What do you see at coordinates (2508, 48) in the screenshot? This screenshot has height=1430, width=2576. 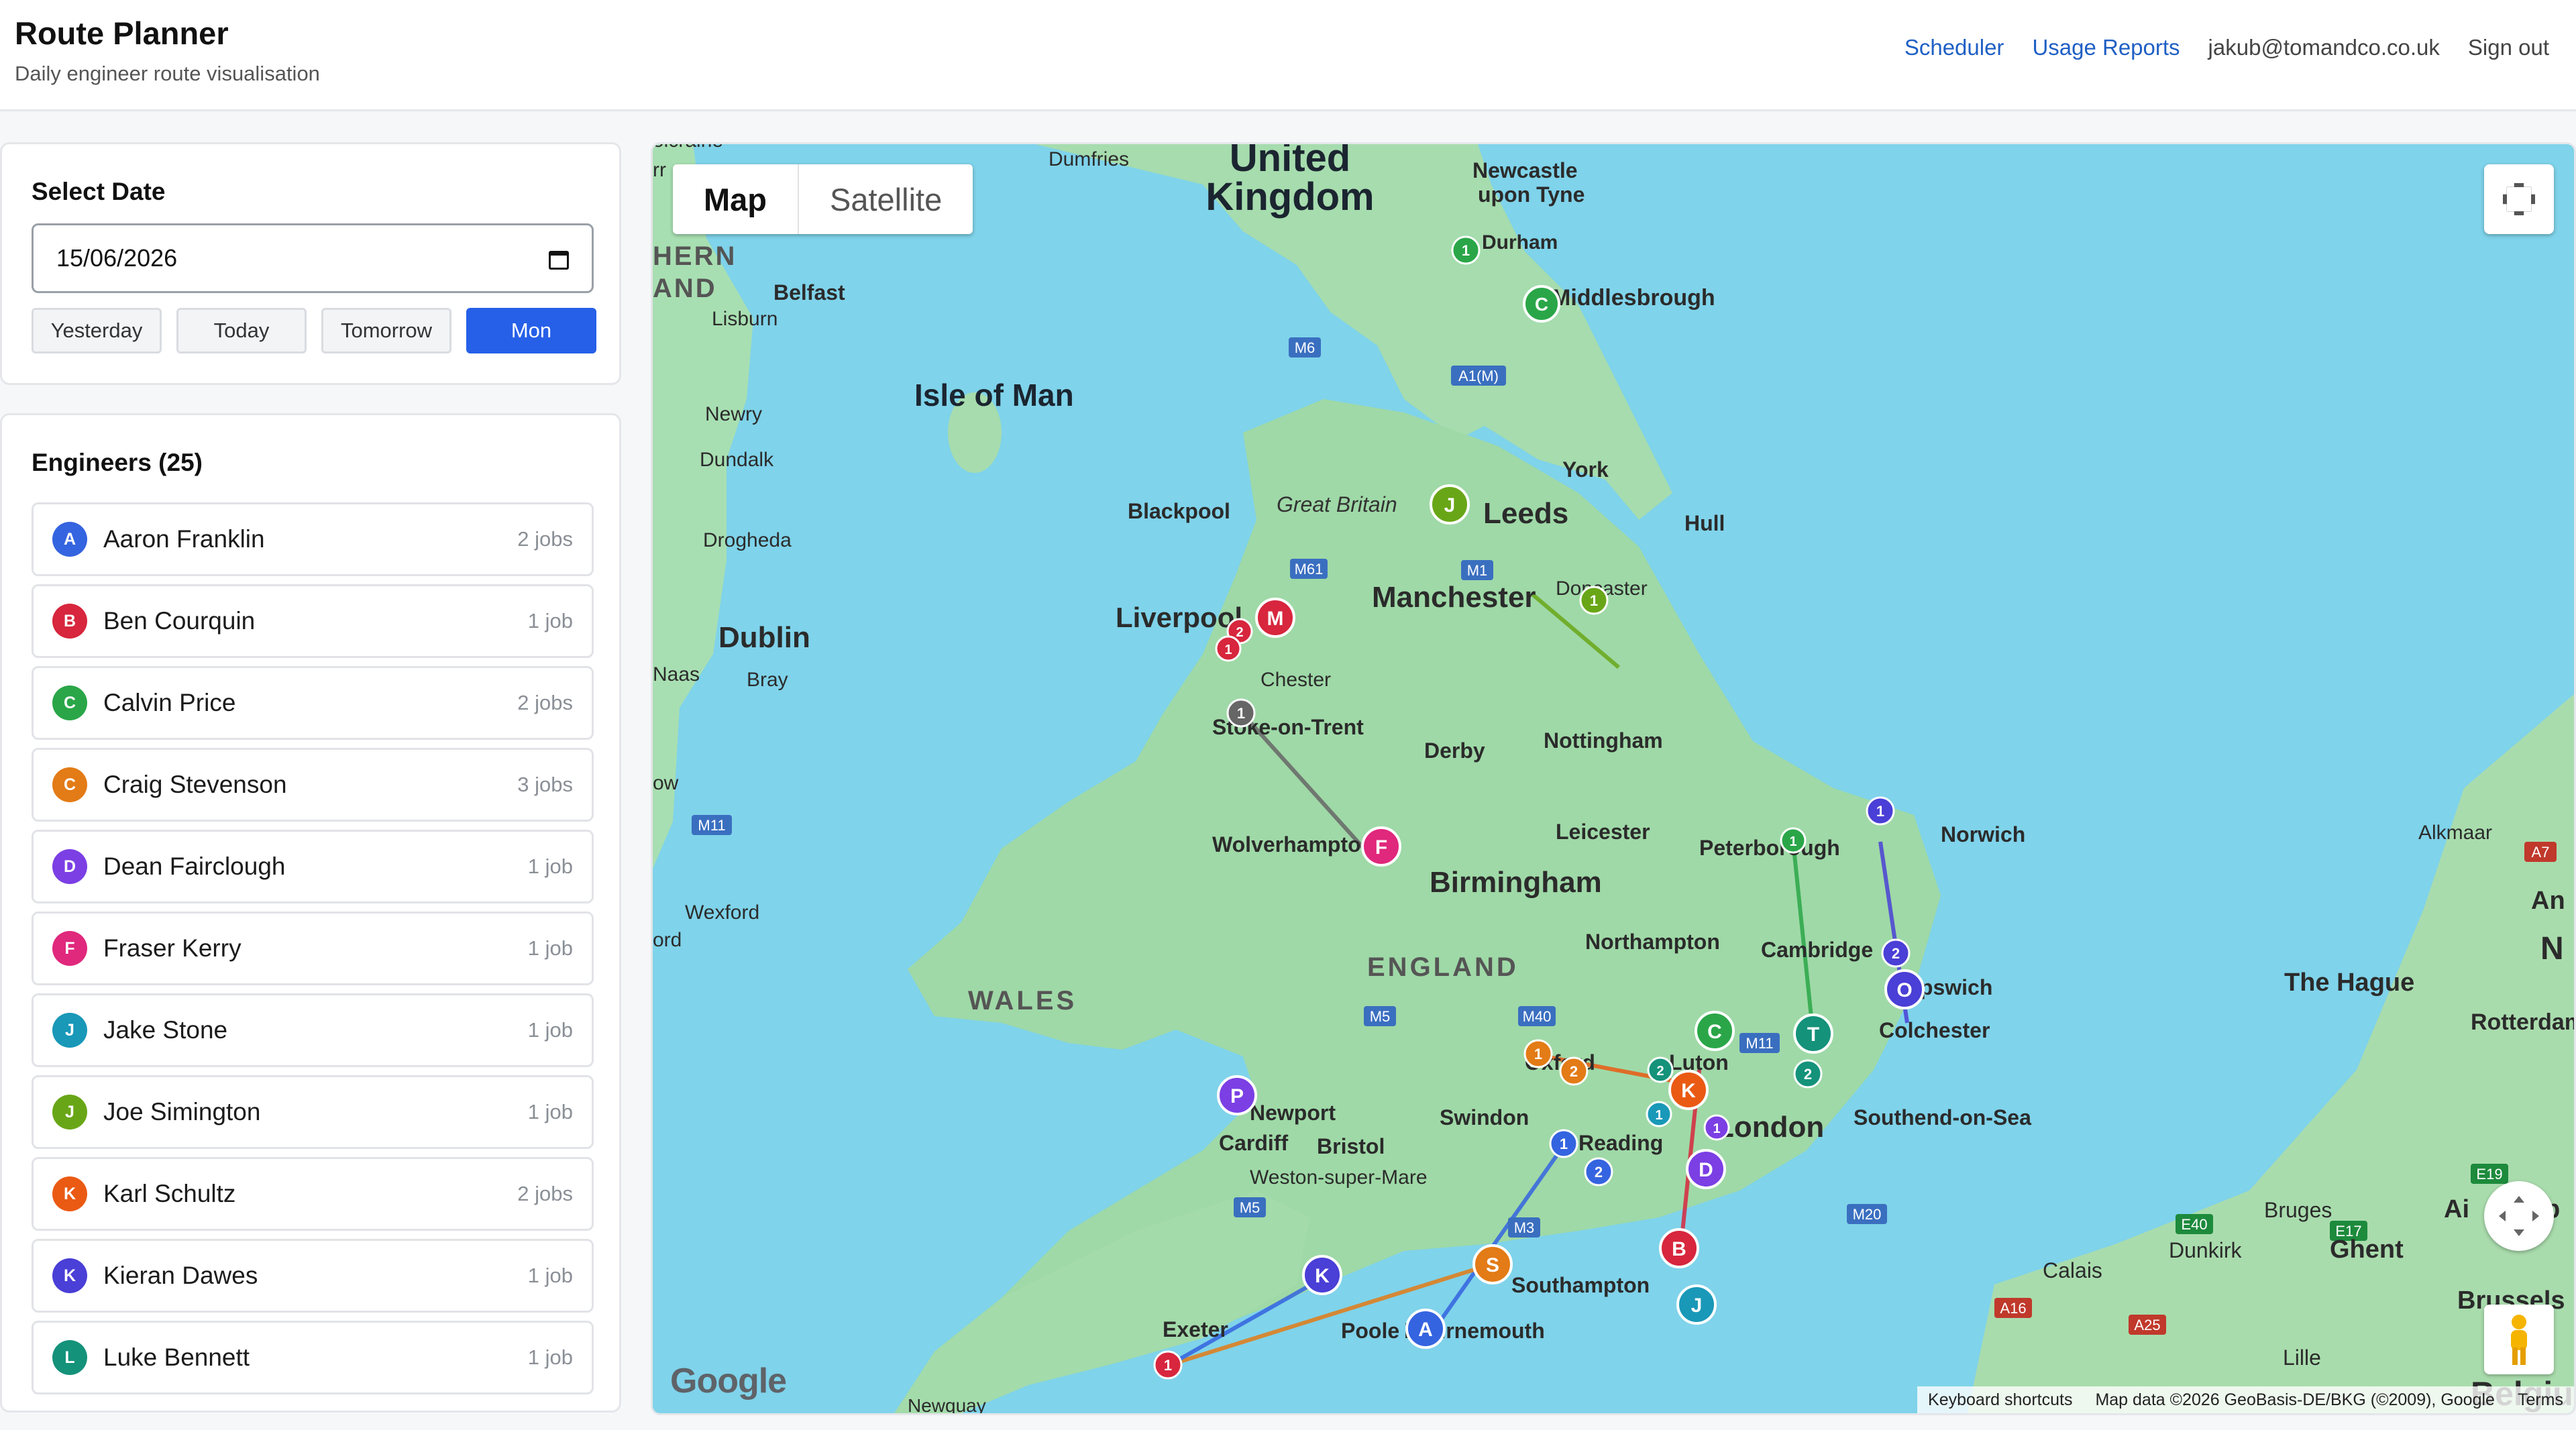 I see `sign-out-link: Sign out` at bounding box center [2508, 48].